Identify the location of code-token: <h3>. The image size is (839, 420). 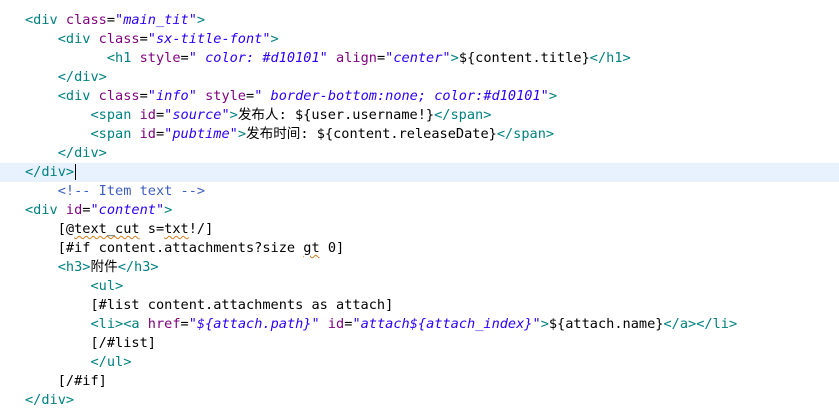
(74, 267).